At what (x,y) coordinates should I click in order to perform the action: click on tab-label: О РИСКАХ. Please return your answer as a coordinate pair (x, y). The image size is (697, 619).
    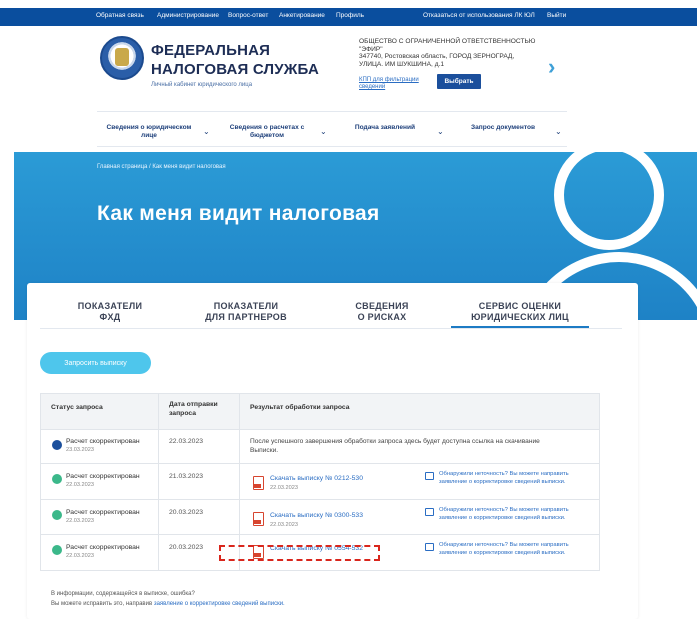
    Looking at the image, I should click on (382, 317).